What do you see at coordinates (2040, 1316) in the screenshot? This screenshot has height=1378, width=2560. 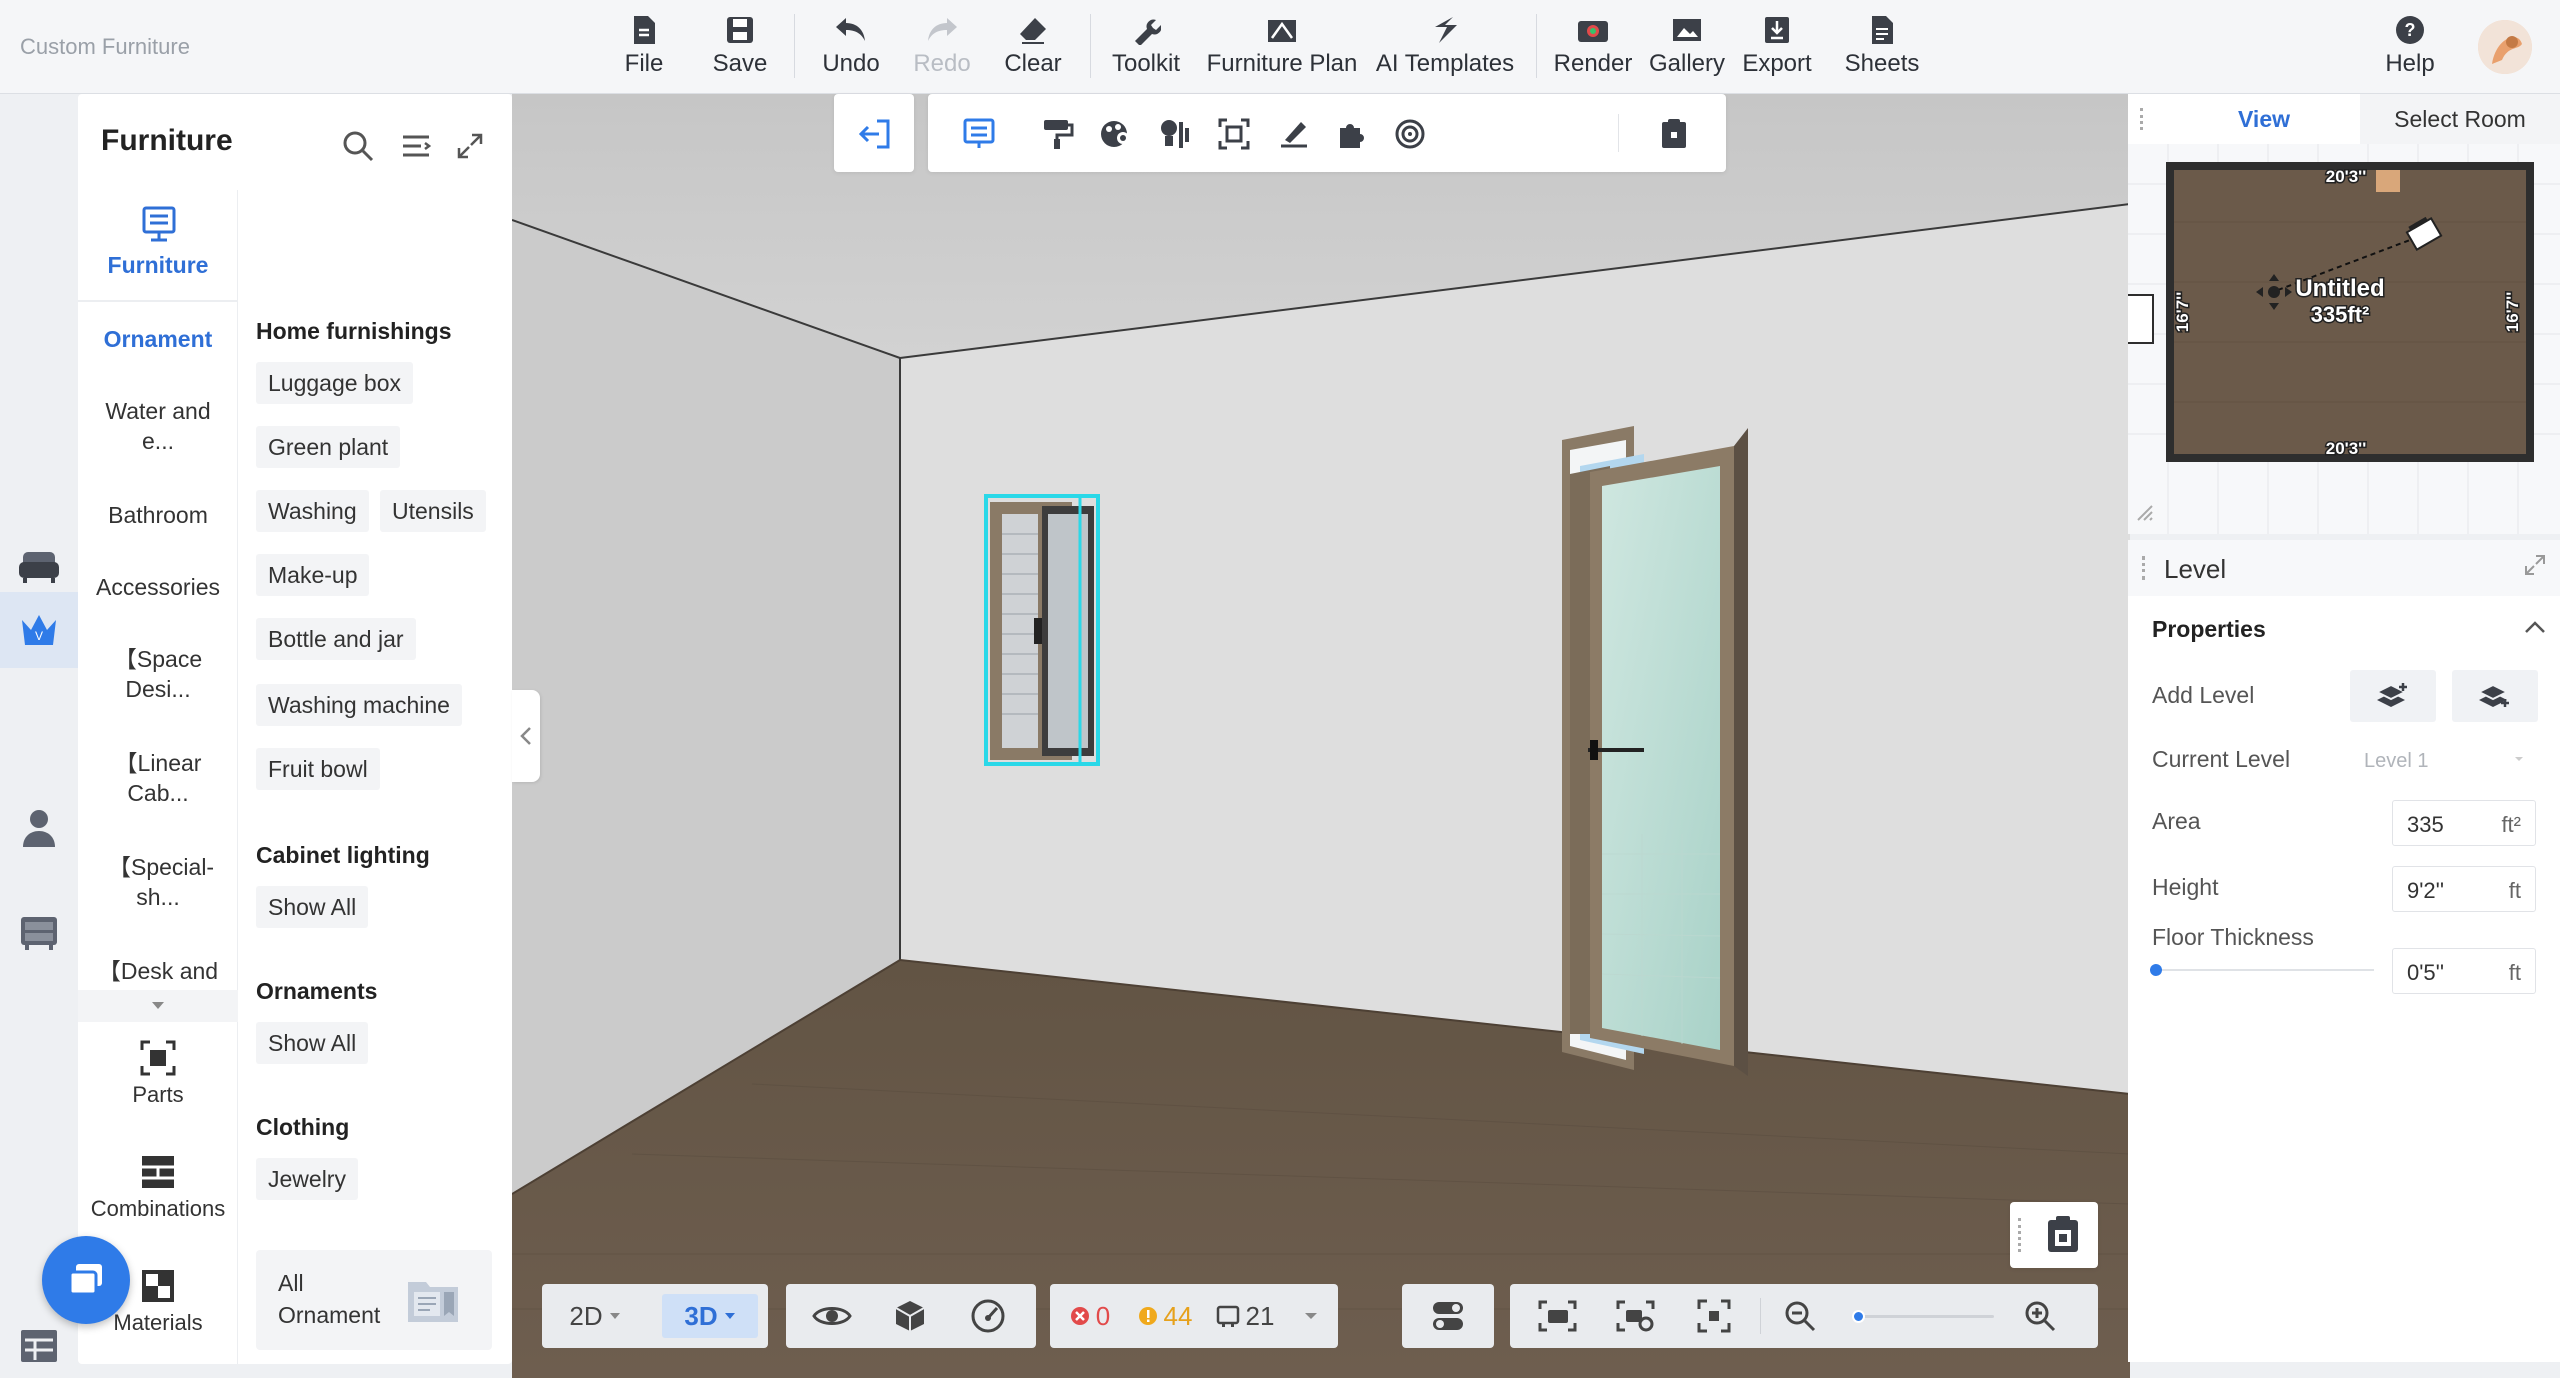 I see `zoom-in-icon` at bounding box center [2040, 1316].